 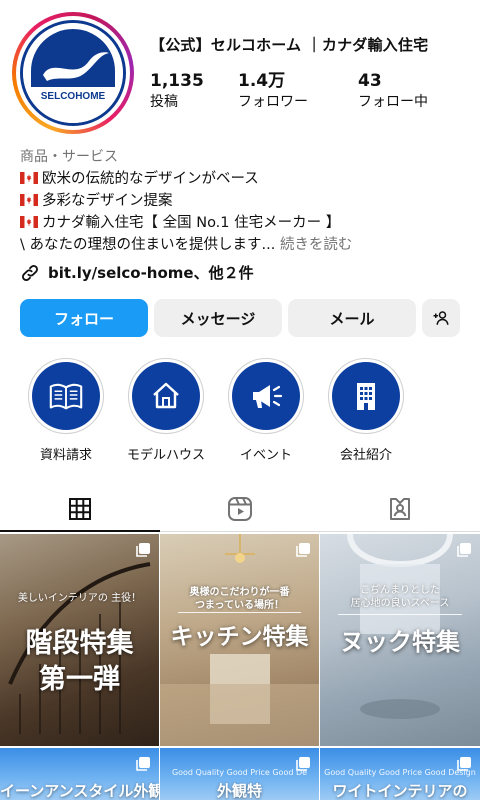 What do you see at coordinates (69, 157) in the screenshot?
I see `bio-category: 商品・サービス` at bounding box center [69, 157].